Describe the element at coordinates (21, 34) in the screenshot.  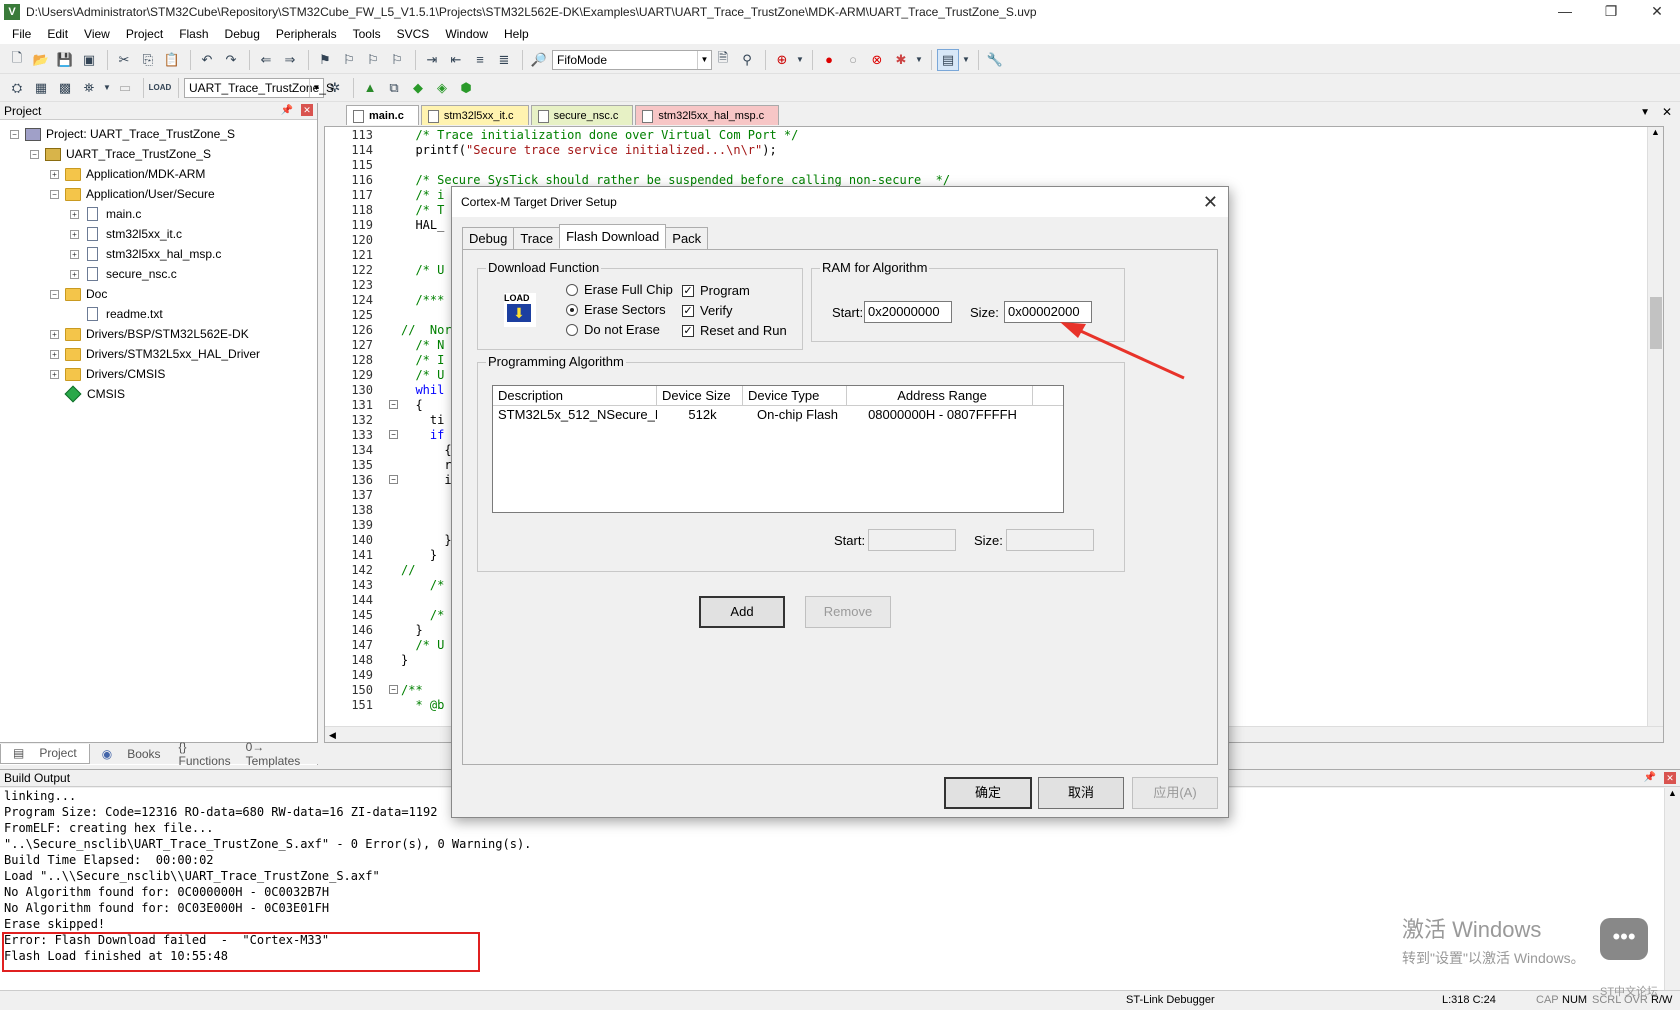
I see `menu-file: File` at that location.